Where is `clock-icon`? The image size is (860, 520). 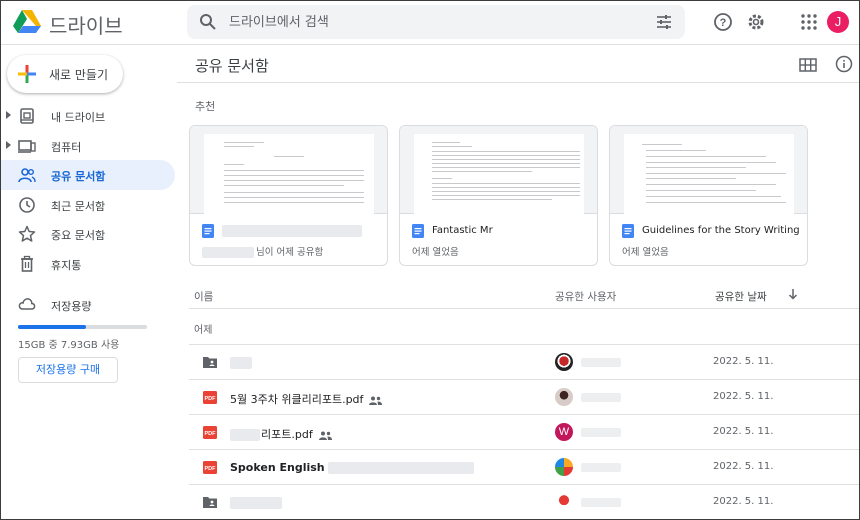 clock-icon is located at coordinates (27, 204).